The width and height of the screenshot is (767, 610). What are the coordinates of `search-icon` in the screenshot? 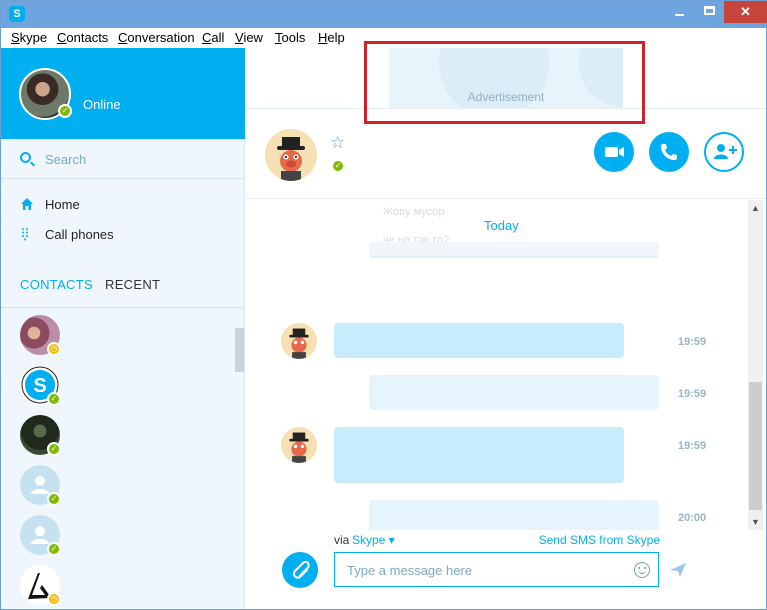 It's located at (25, 157).